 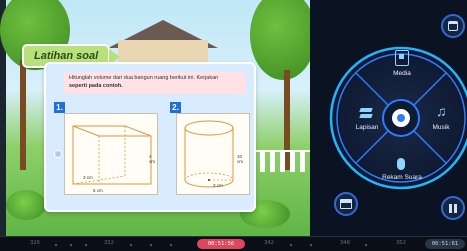 I want to click on music-icon: ♫, so click(x=441, y=111).